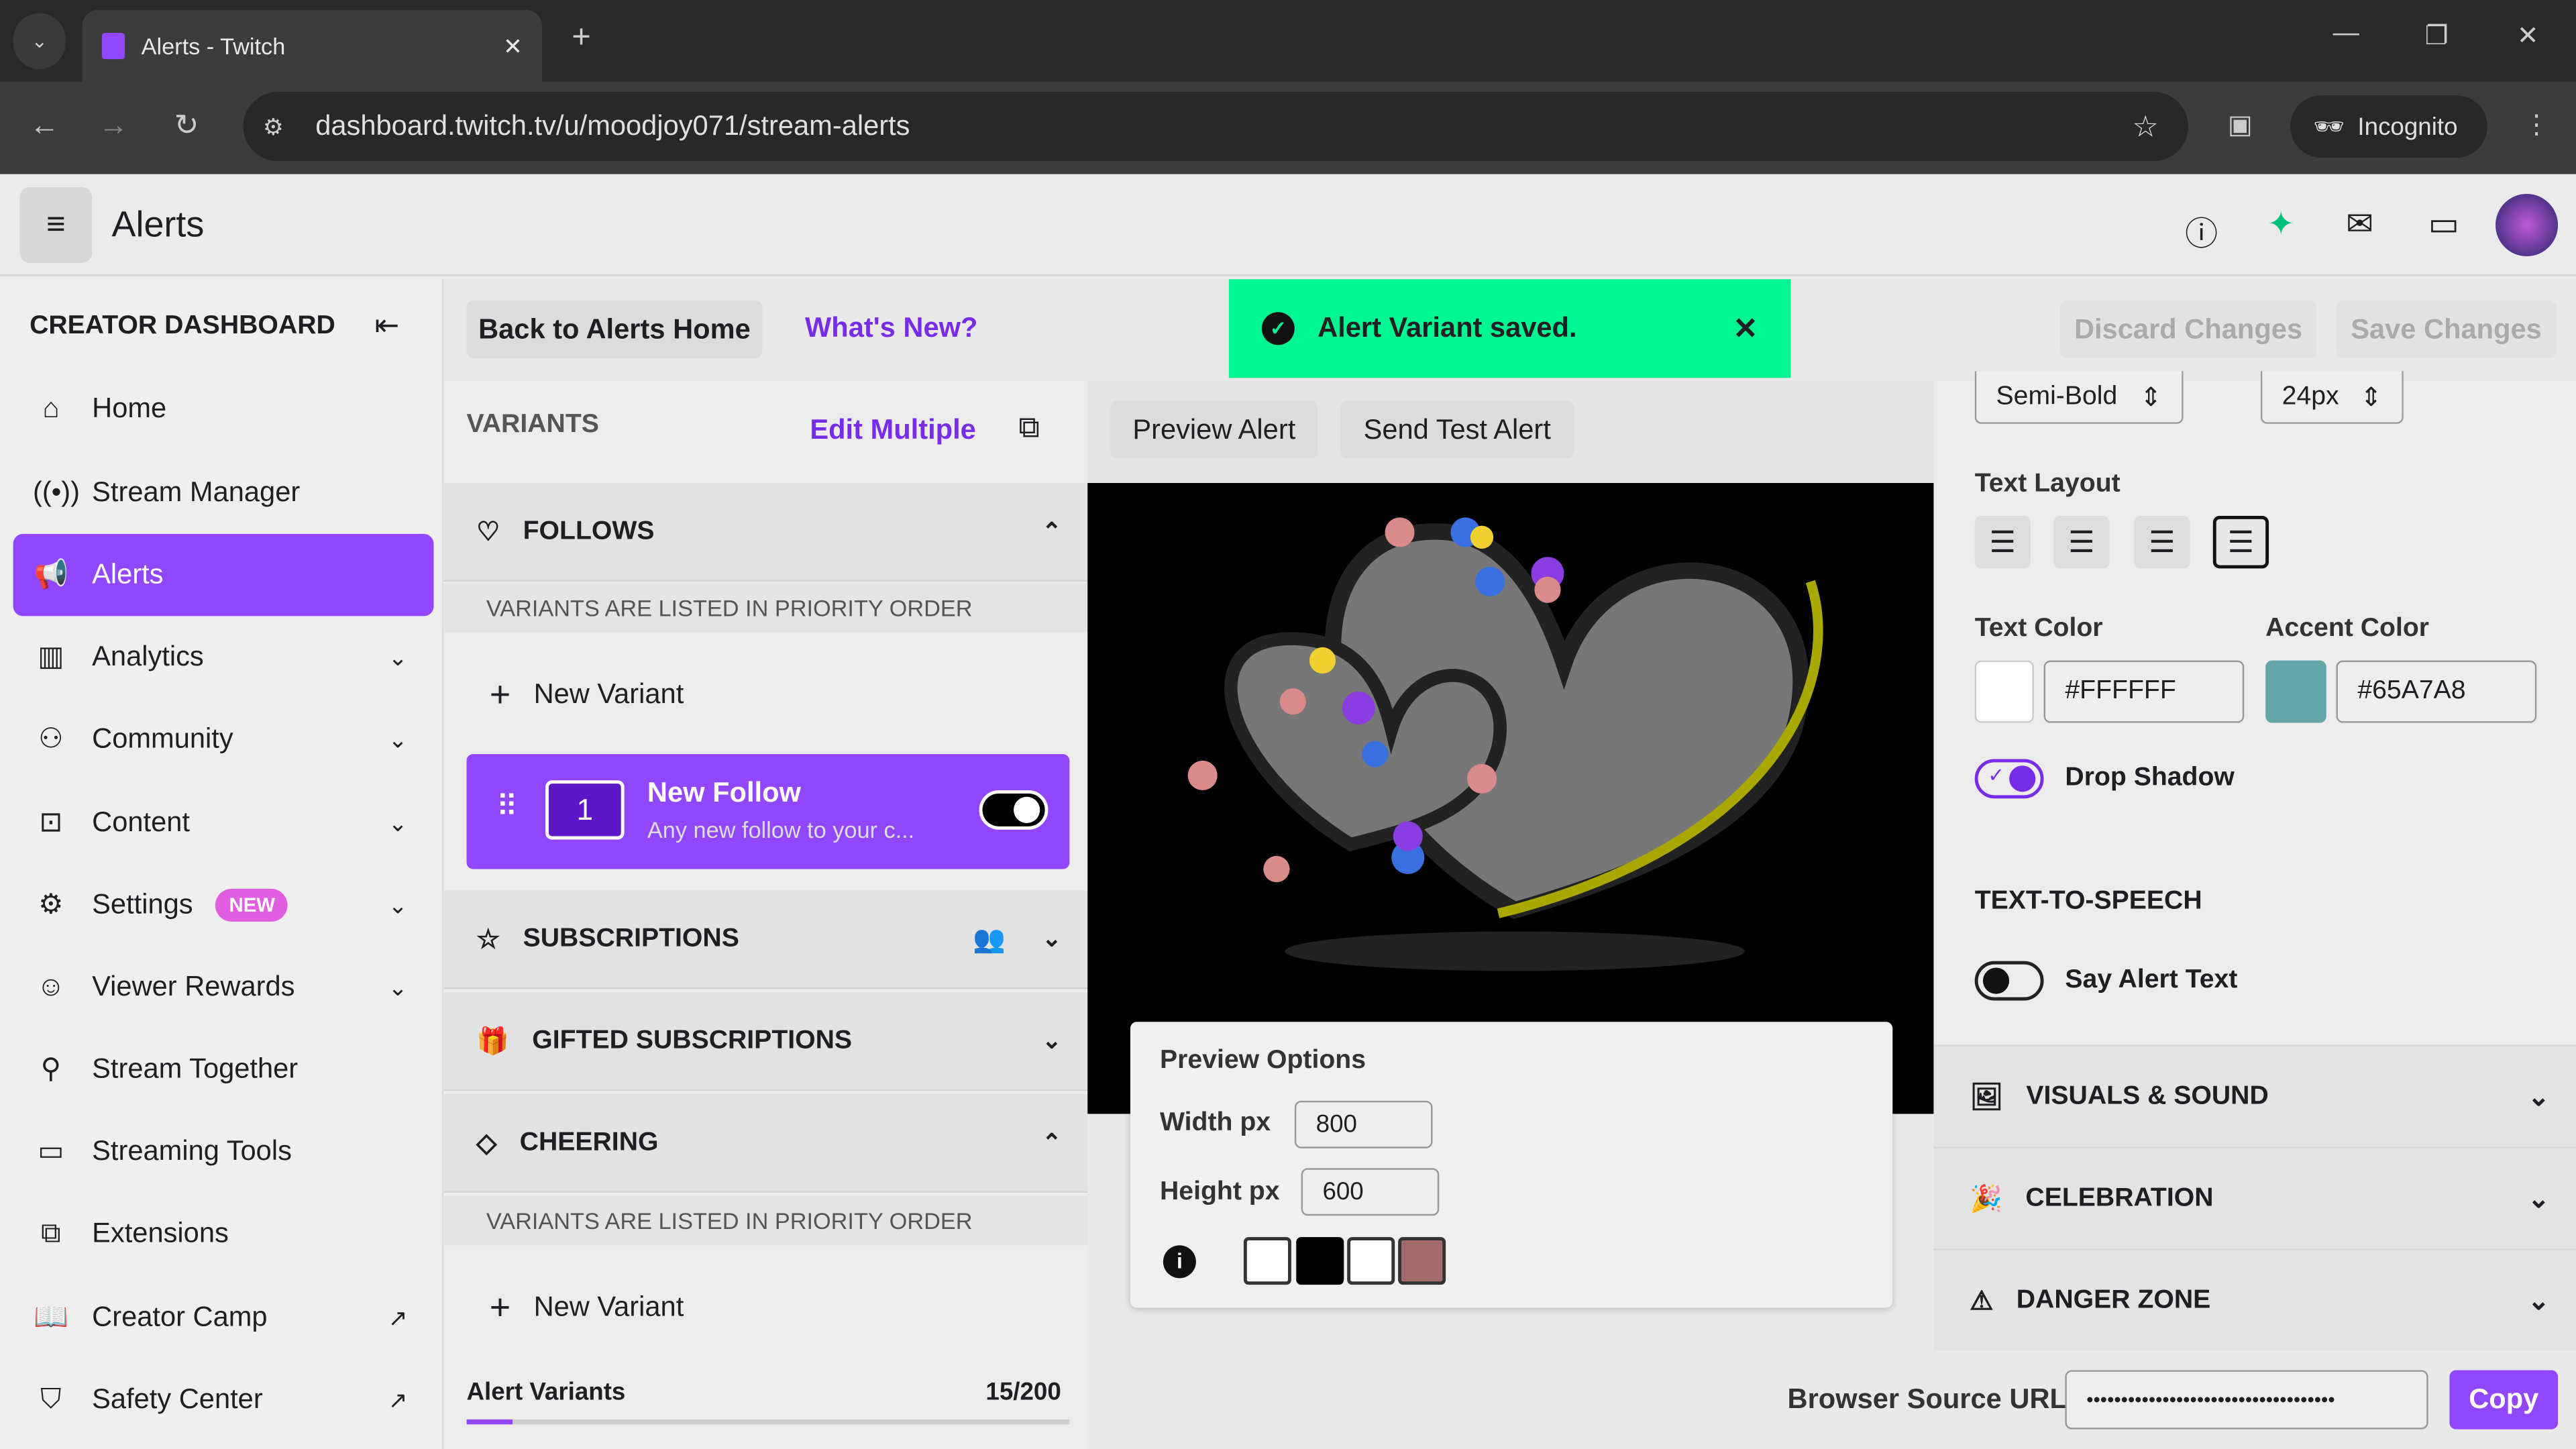  I want to click on save-changes-button: Save Changes, so click(2446, 329).